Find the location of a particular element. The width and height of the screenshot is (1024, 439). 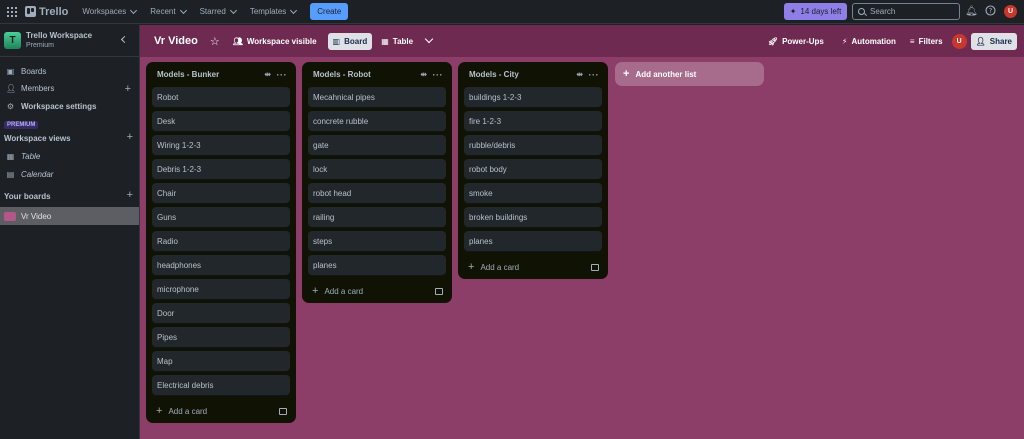

card: Electrical debris is located at coordinates (221, 385).